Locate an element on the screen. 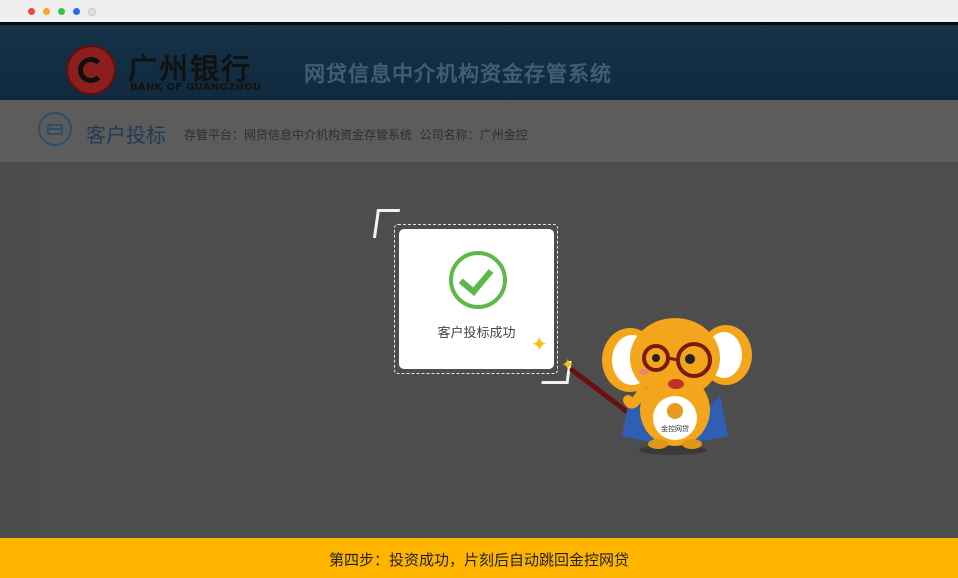  platform-info: 存管平台：网贷信息中介机构资金存管系统 公司名称：广州金控 is located at coordinates (356, 134).